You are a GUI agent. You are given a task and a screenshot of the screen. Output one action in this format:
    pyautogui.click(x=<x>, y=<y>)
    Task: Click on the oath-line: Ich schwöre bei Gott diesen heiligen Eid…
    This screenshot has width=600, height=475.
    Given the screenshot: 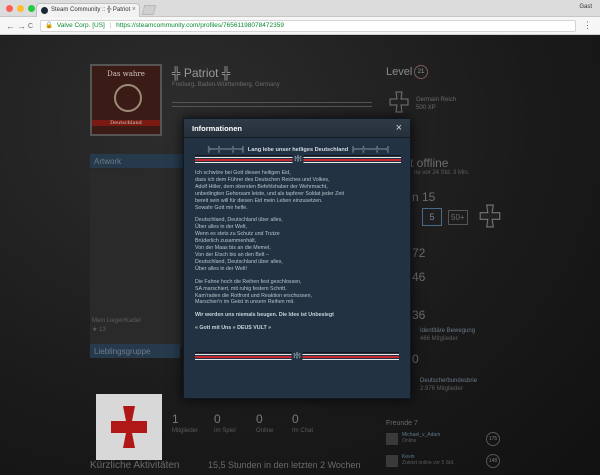 What is the action you would take?
    pyautogui.click(x=243, y=173)
    